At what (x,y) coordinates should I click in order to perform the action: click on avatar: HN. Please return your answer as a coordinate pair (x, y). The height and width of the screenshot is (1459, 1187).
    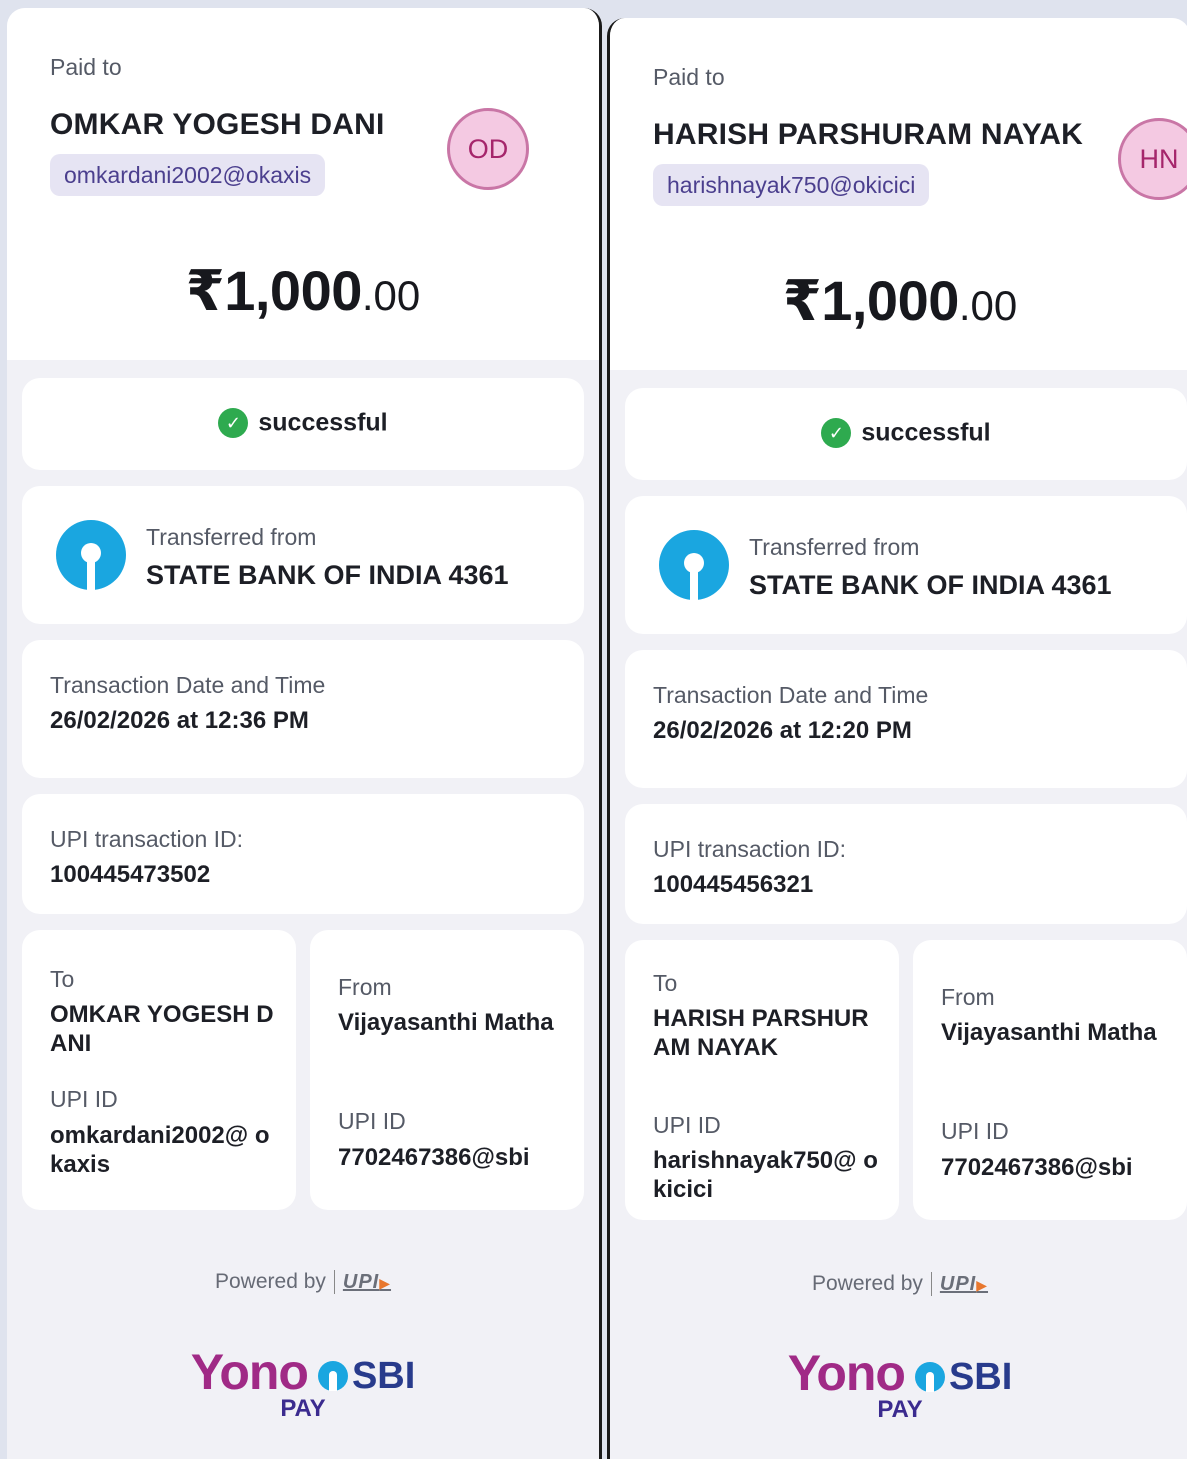
    Looking at the image, I should click on (1152, 159).